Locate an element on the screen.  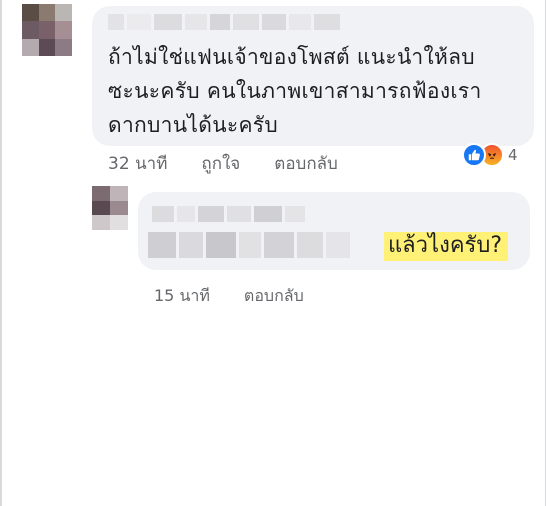
reply-bubble: แล้วไงครับ? is located at coordinates (334, 231).